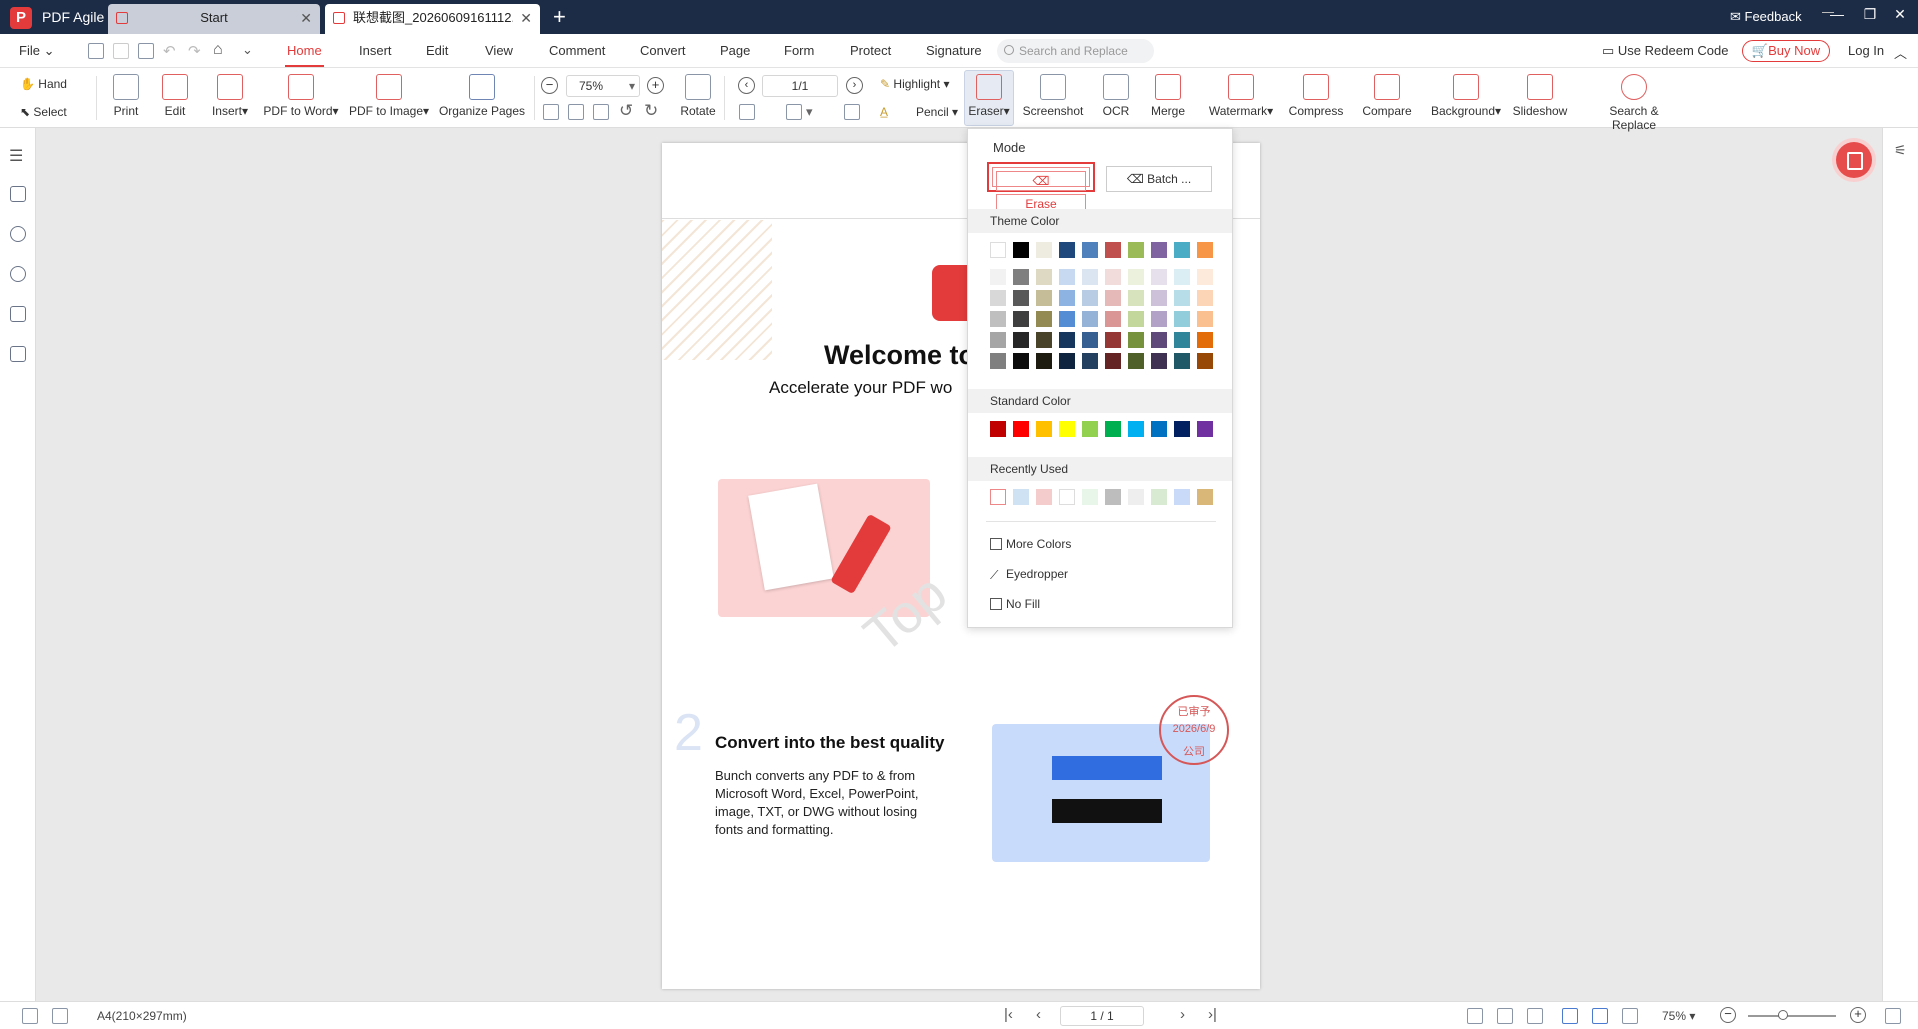 This screenshot has height=1029, width=1918. Describe the element at coordinates (576, 112) in the screenshot. I see `fit-page-icon` at that location.